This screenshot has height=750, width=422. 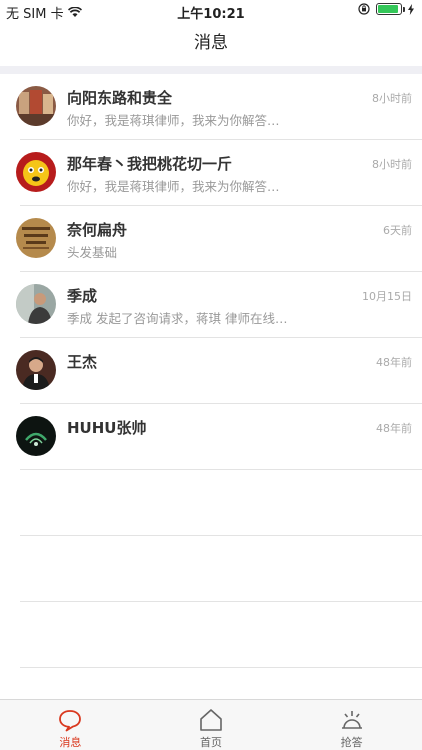 I want to click on tab-home: 首页, so click(x=211, y=725).